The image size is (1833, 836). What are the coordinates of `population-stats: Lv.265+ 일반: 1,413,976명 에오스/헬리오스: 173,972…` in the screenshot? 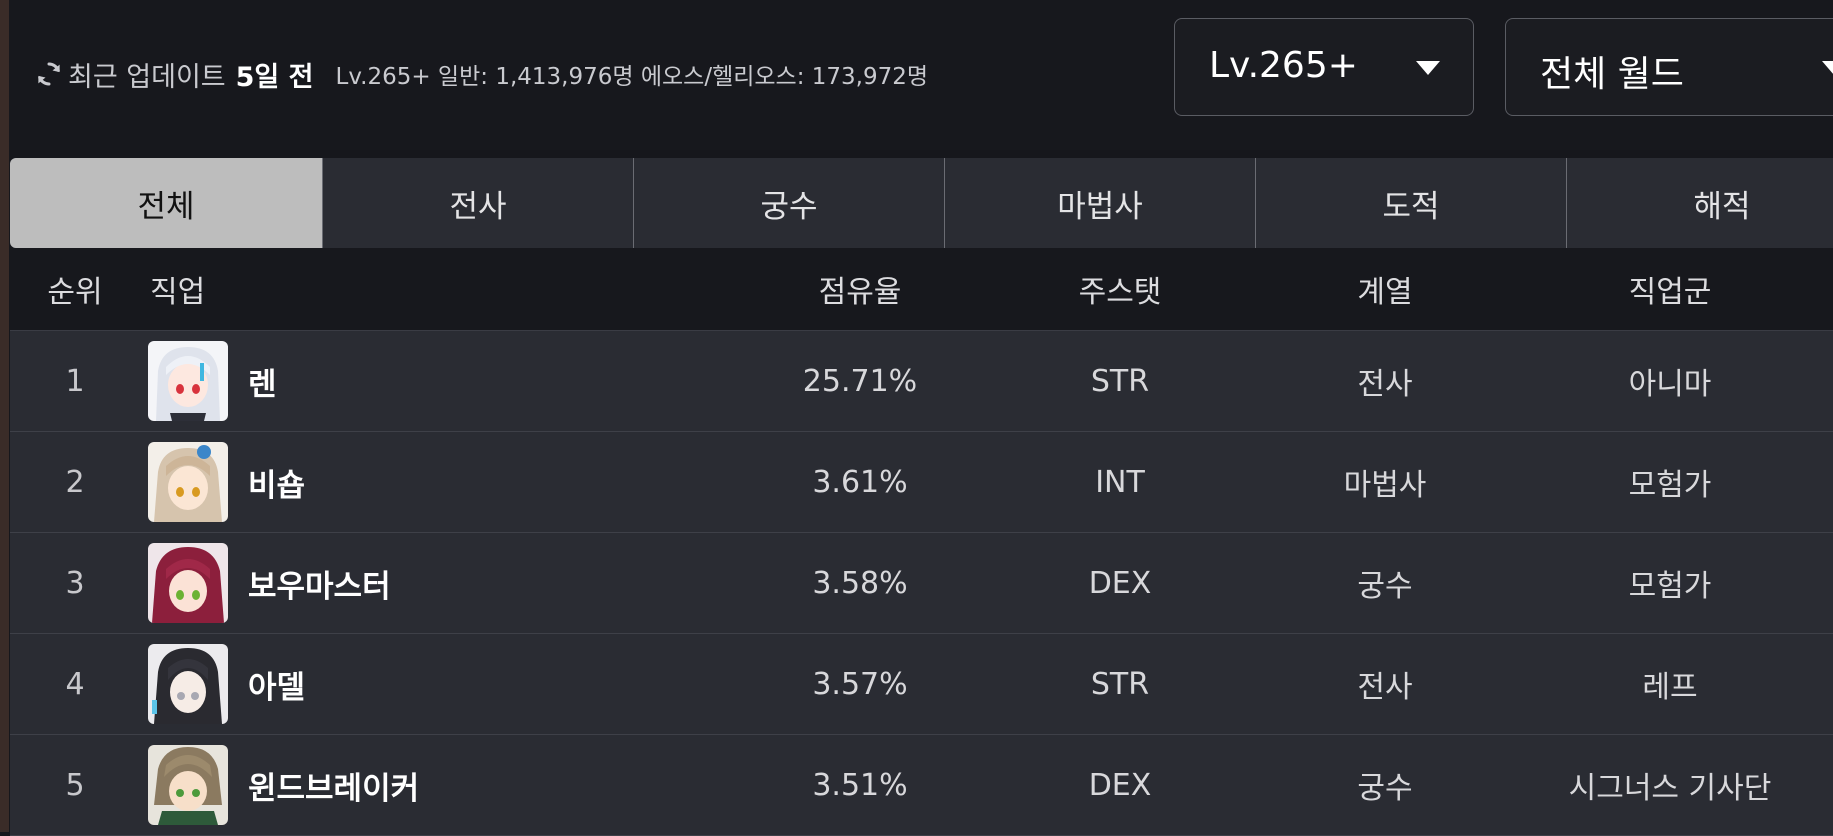 It's located at (632, 77).